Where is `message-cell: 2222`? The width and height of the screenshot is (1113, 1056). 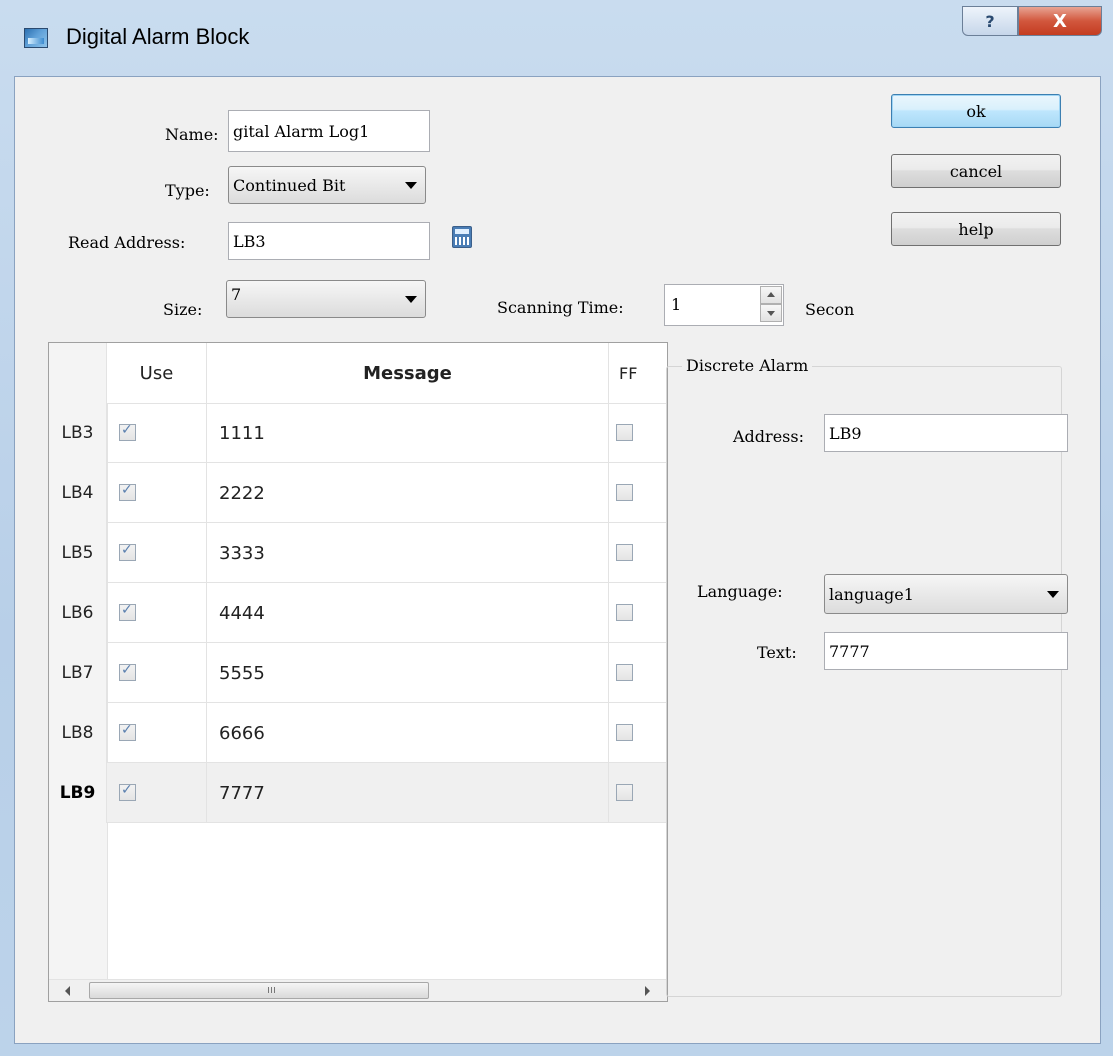 message-cell: 2222 is located at coordinates (408, 493).